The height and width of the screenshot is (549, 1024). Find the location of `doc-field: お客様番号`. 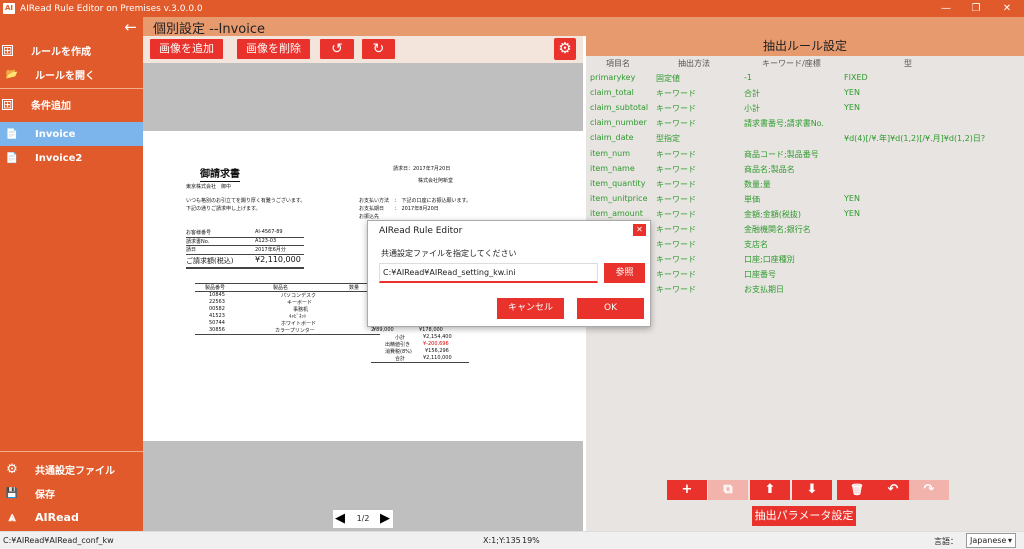

doc-field: お客様番号 is located at coordinates (199, 233).